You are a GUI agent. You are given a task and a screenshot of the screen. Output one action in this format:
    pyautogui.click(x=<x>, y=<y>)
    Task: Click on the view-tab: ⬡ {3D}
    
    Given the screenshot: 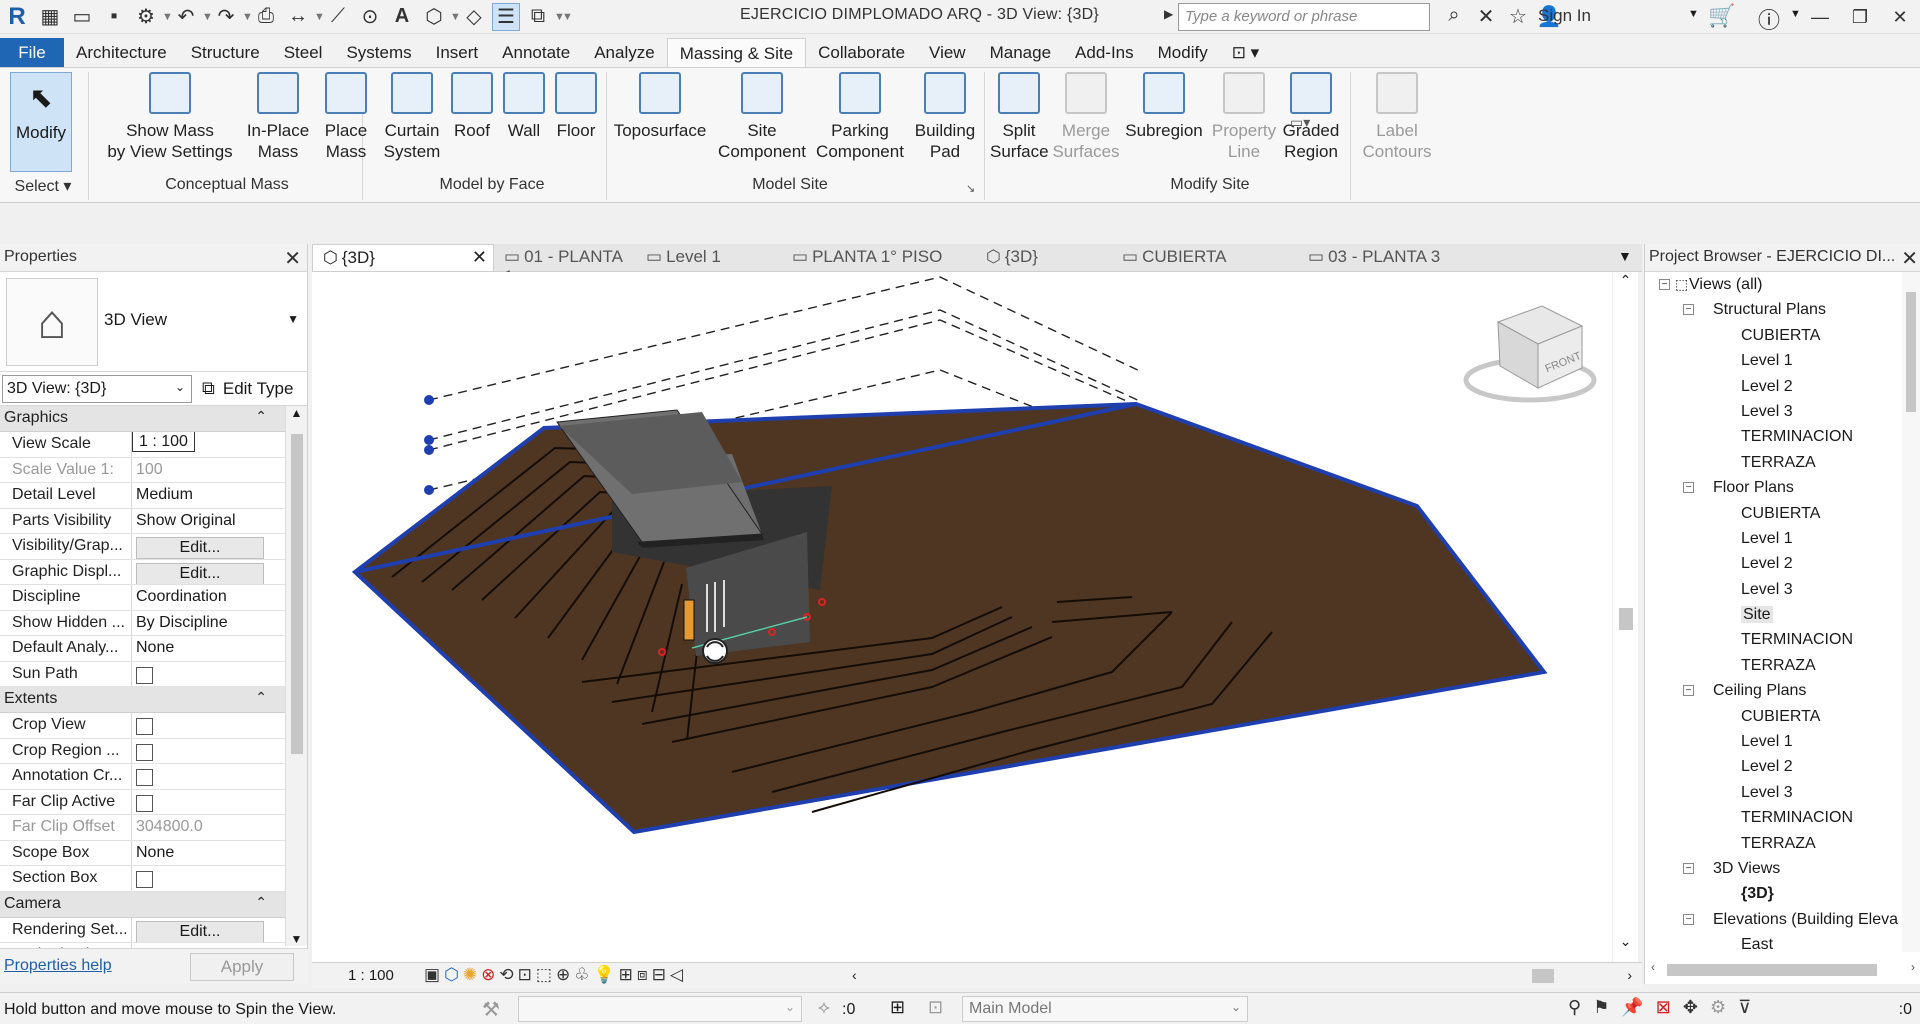 What is the action you would take?
    pyautogui.click(x=1044, y=257)
    